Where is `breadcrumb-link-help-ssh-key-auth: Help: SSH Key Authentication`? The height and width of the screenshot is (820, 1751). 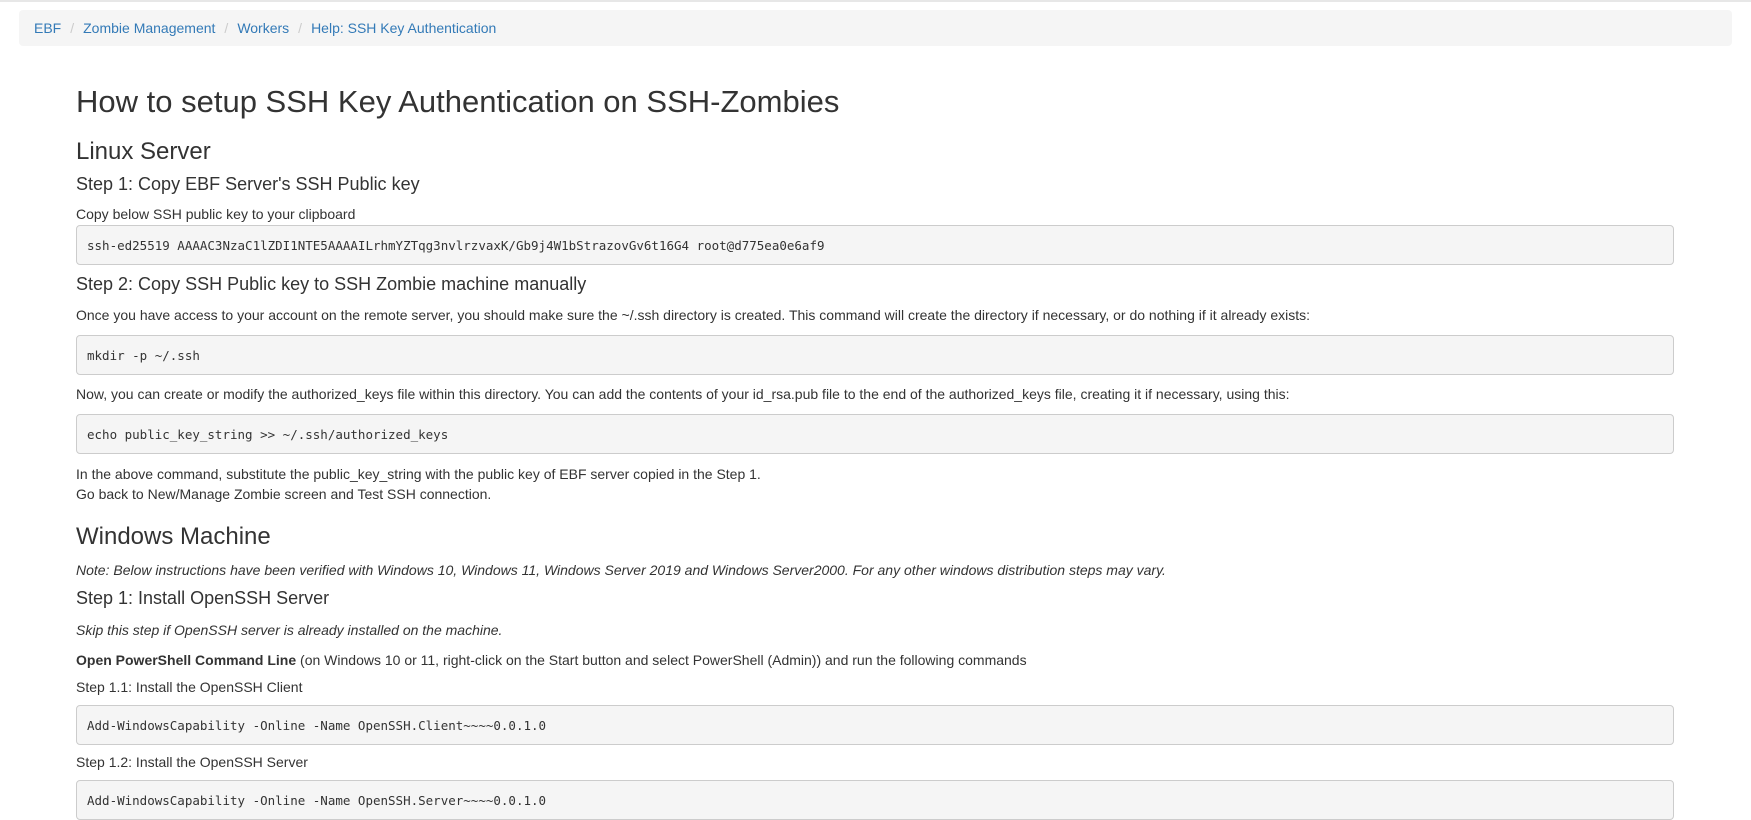 breadcrumb-link-help-ssh-key-auth: Help: SSH Key Authentication is located at coordinates (403, 28).